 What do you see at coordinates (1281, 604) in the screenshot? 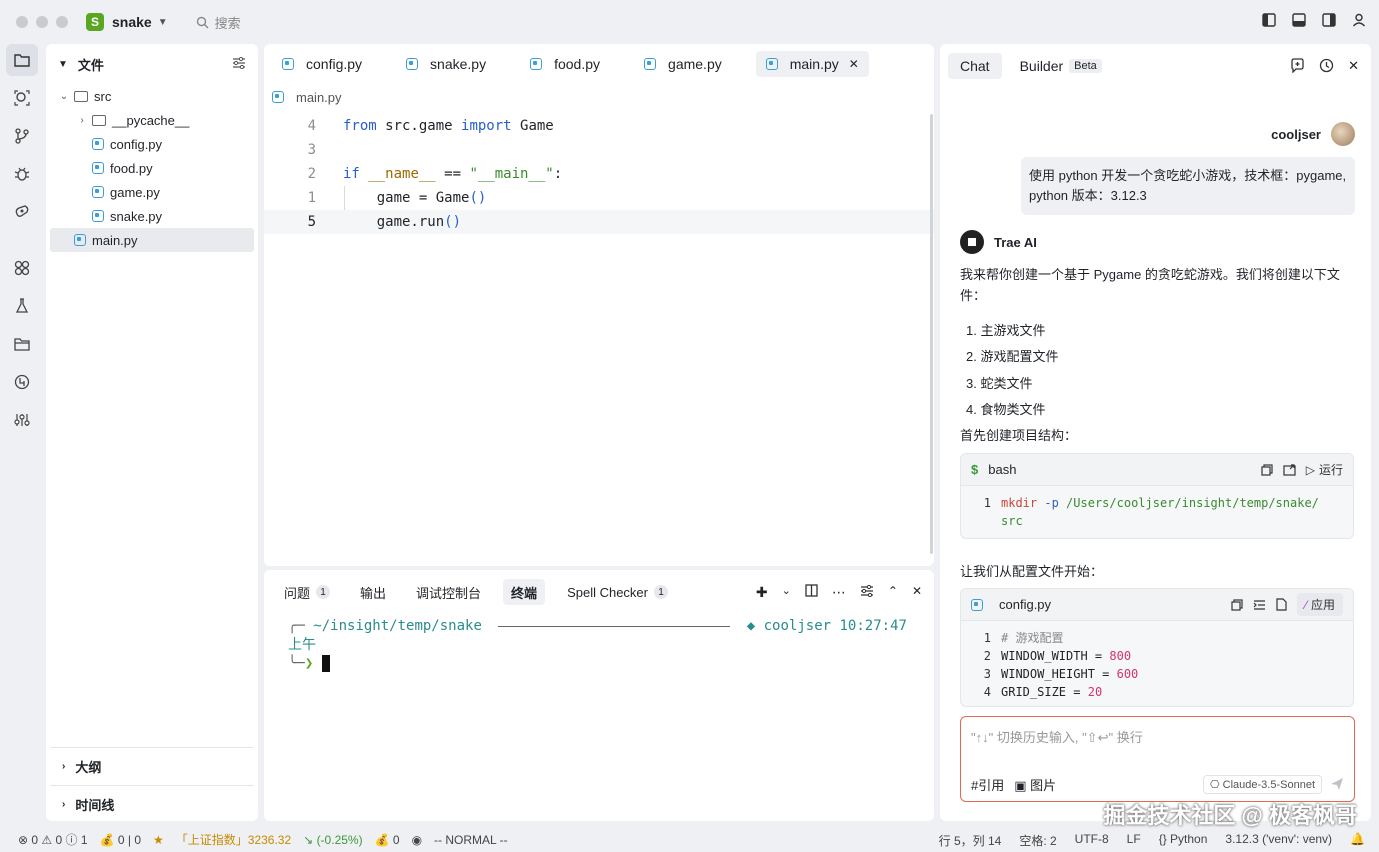
I see `new-file-icon` at bounding box center [1281, 604].